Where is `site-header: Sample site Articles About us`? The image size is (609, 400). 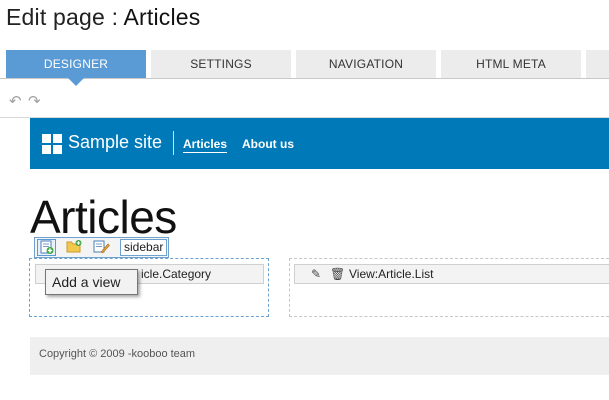 site-header: Sample site Articles About us is located at coordinates (319, 143).